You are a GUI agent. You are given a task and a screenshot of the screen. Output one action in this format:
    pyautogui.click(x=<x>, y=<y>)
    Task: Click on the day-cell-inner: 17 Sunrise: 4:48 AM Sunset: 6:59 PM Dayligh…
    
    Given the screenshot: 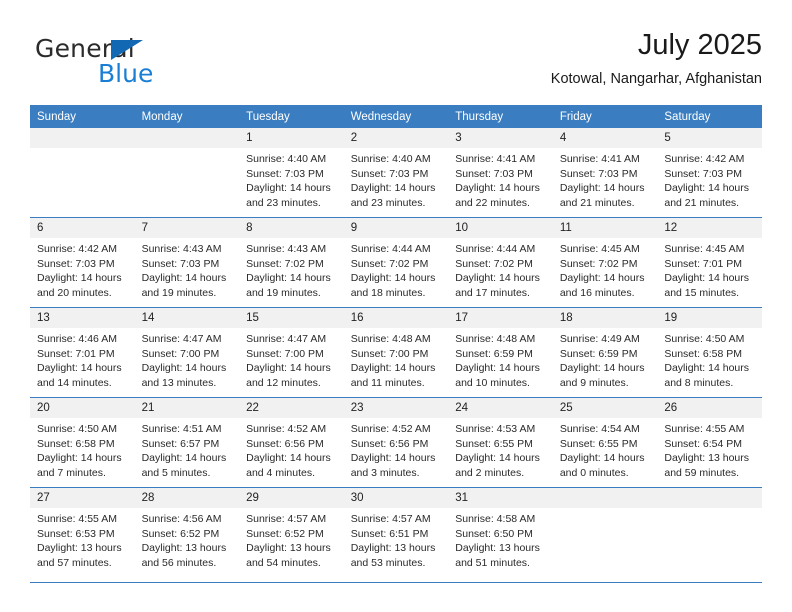 What is the action you would take?
    pyautogui.click(x=500, y=352)
    